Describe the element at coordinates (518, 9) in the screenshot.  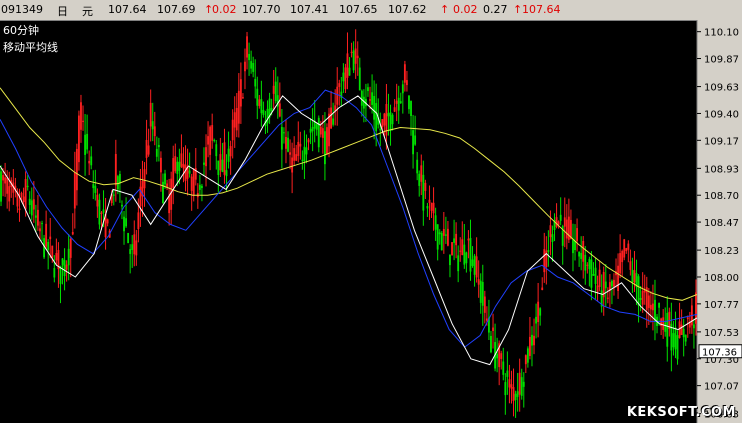
I see `quote-last-arrow: ↑` at that location.